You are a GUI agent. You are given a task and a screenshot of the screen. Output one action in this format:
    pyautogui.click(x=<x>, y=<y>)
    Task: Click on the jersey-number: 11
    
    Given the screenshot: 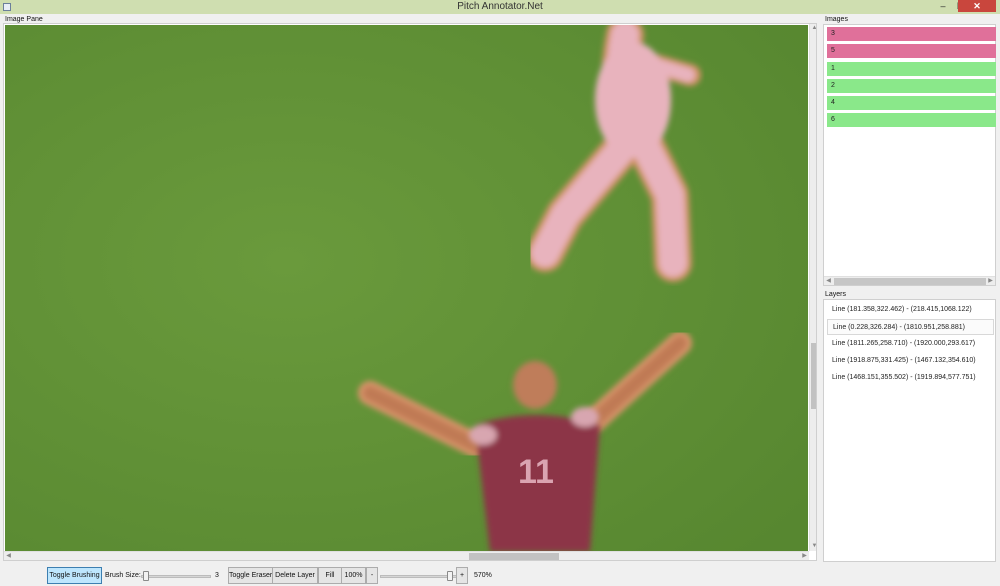 What is the action you would take?
    pyautogui.click(x=536, y=472)
    